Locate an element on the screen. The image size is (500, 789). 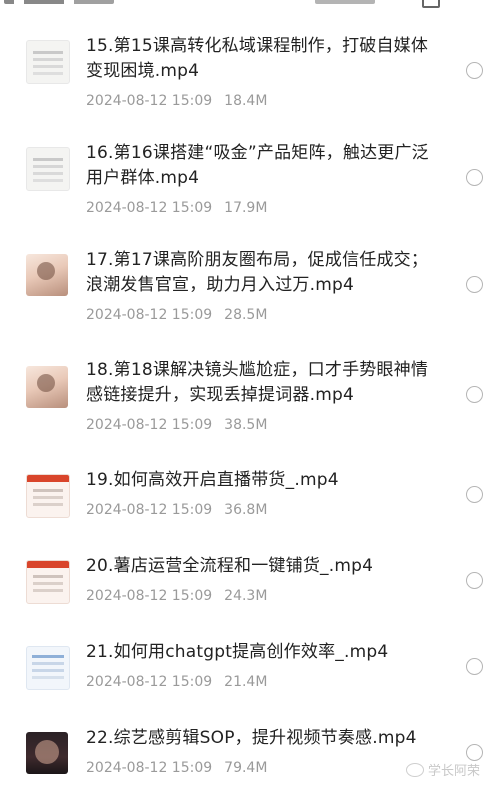
file-name-line-1: 15.第15课高转化私域课程制作，打破自媒体 is located at coordinates (257, 46).